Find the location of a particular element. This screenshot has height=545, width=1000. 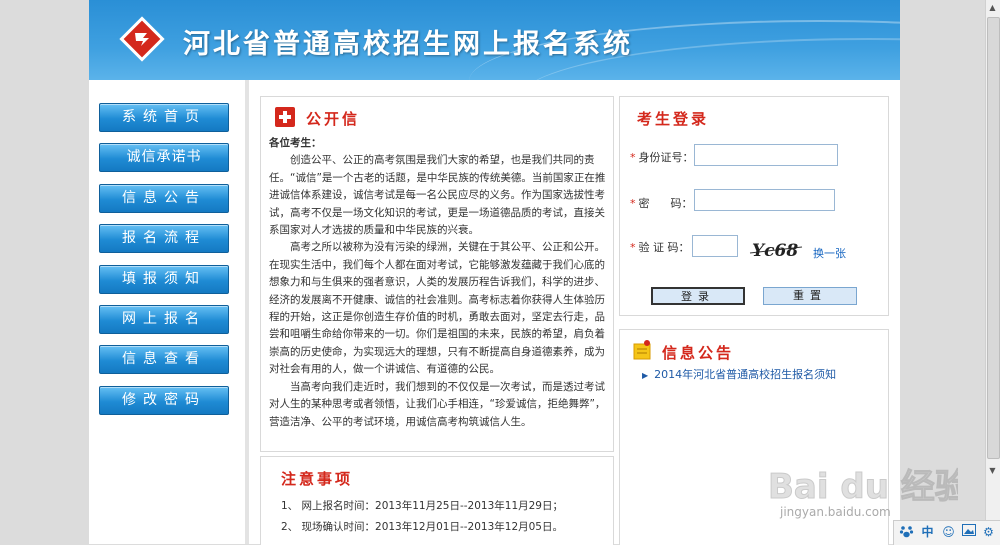

nav-change-password-button: 修改密码 is located at coordinates (164, 400).